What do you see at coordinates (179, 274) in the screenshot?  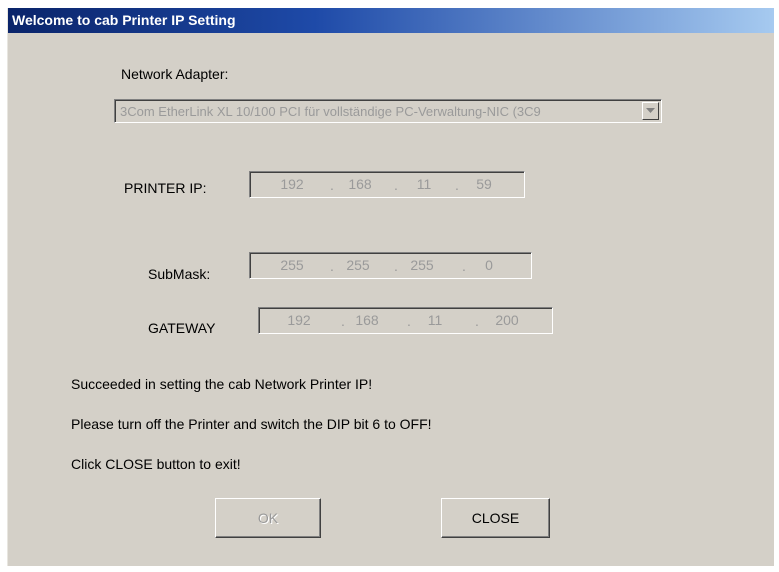 I see `submask-label: SubMask:` at bounding box center [179, 274].